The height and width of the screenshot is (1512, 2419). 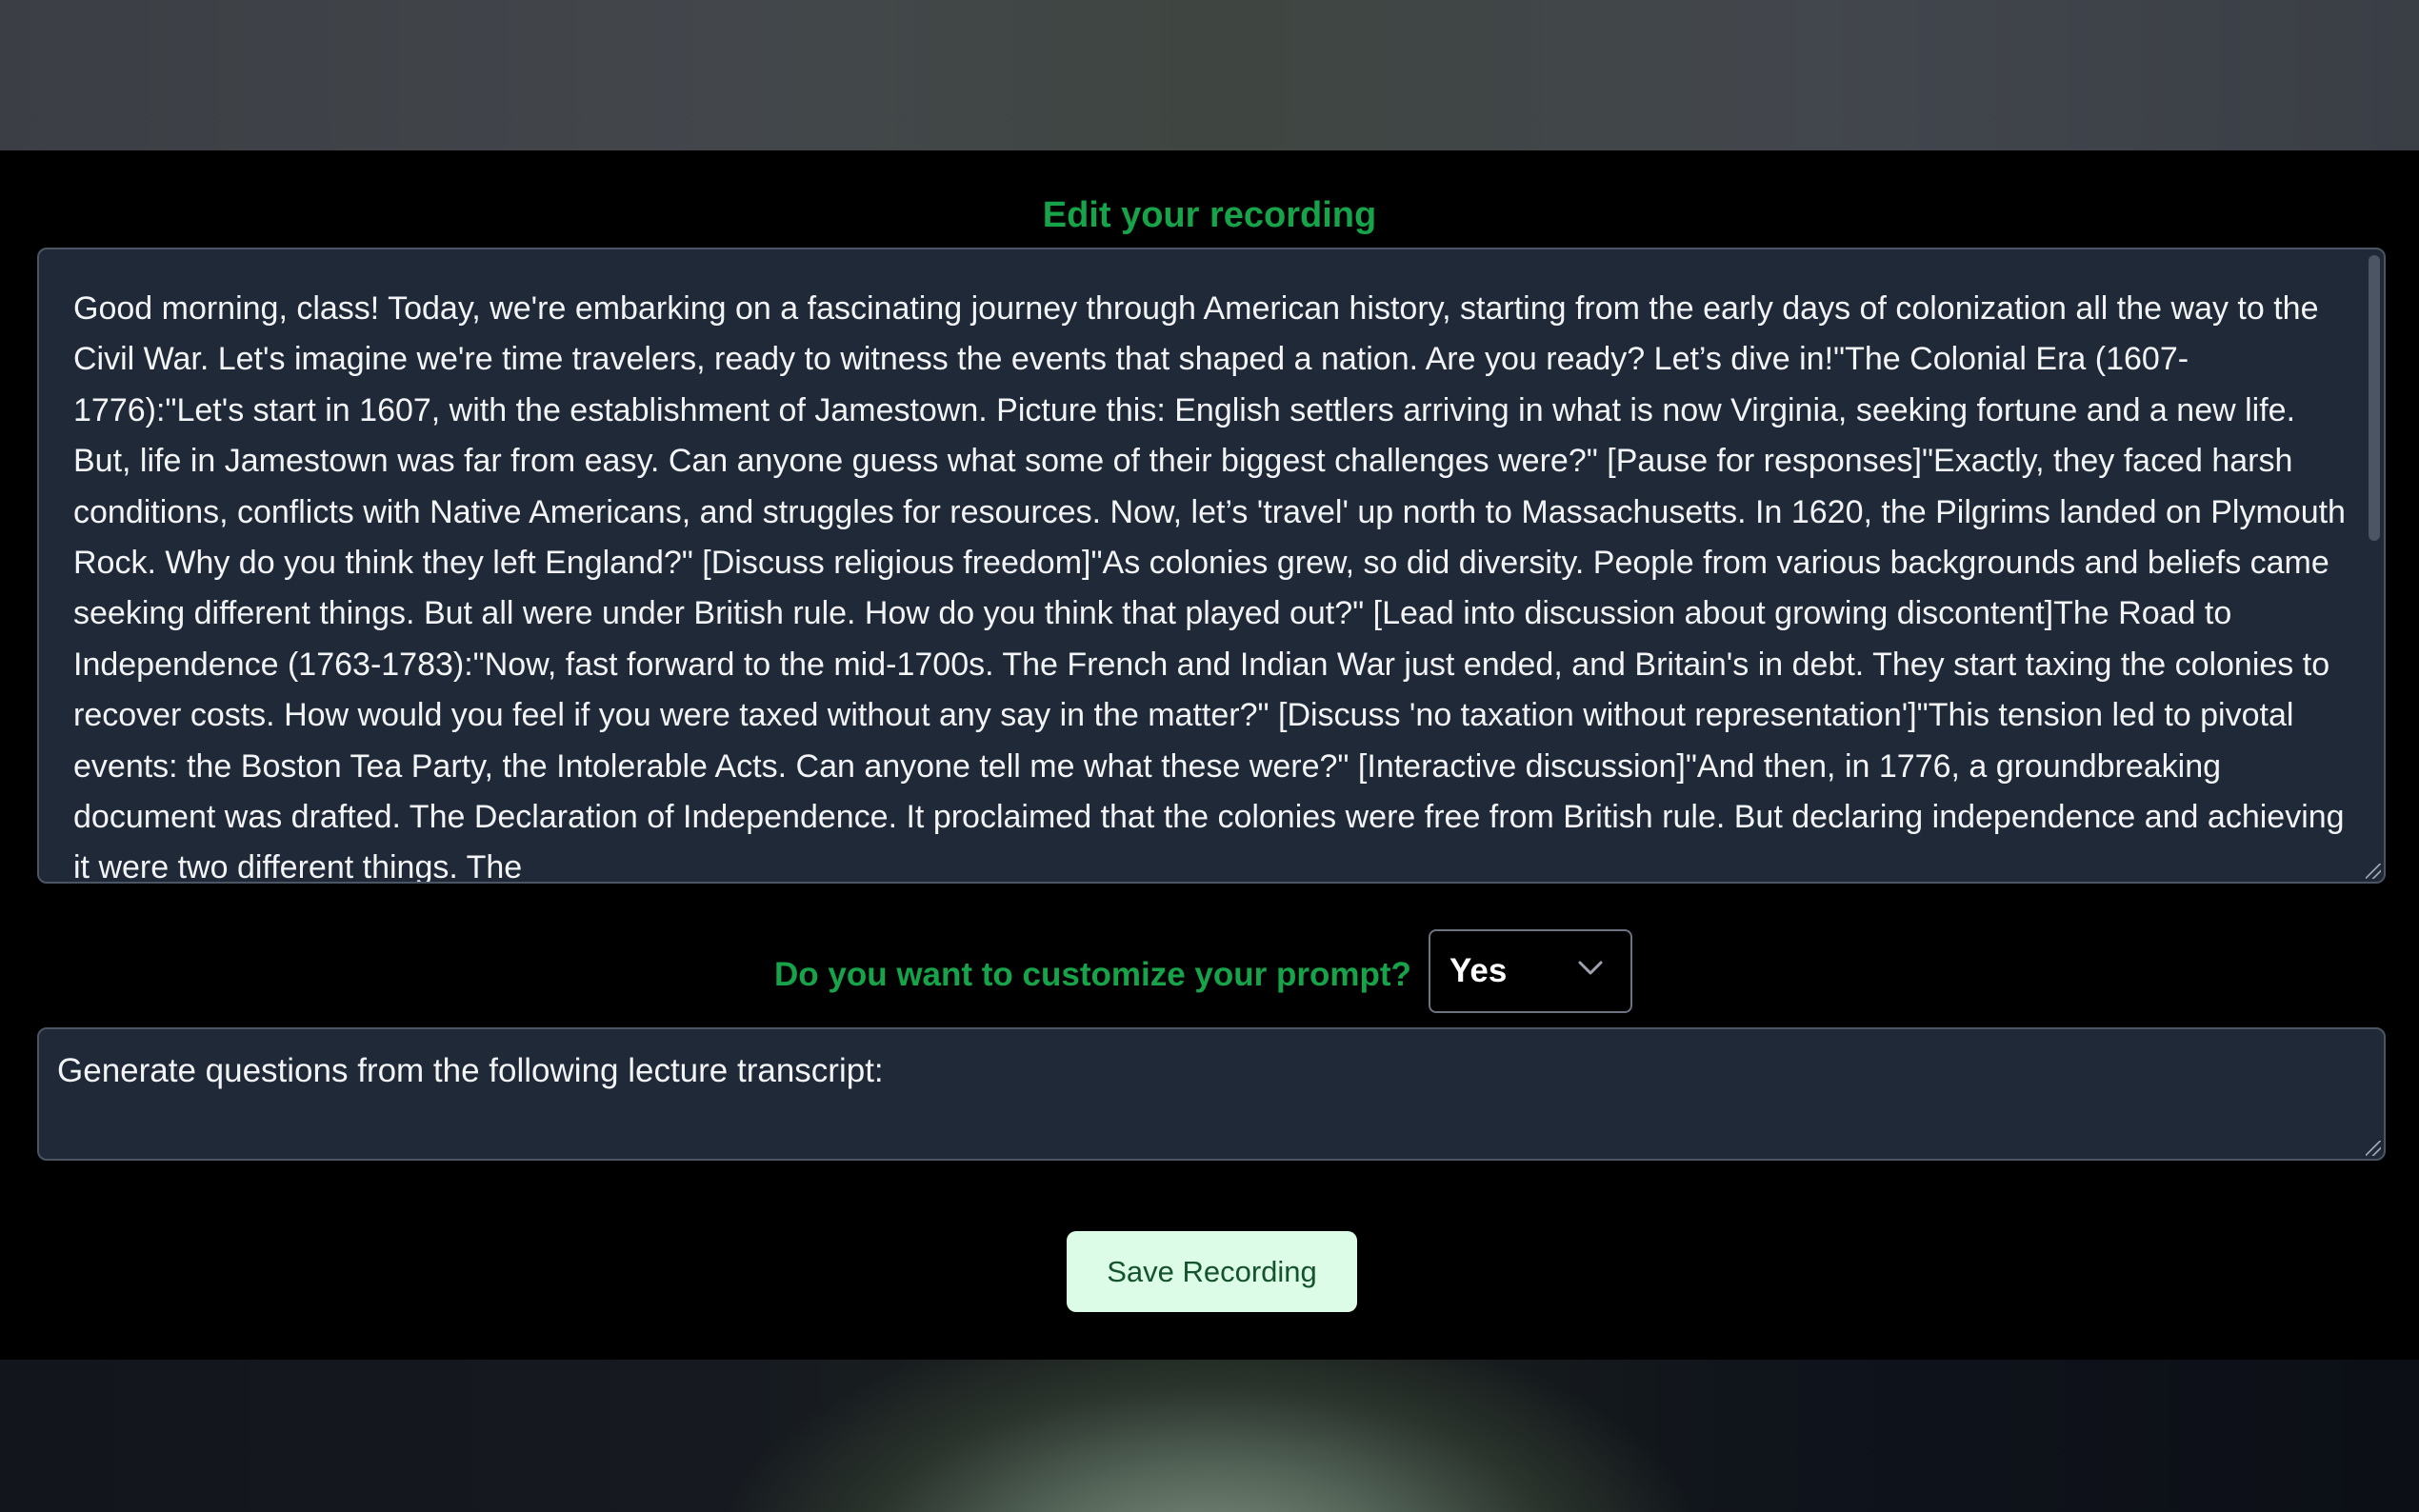 What do you see at coordinates (1212, 1271) in the screenshot?
I see `save-recording-button: Save Recording` at bounding box center [1212, 1271].